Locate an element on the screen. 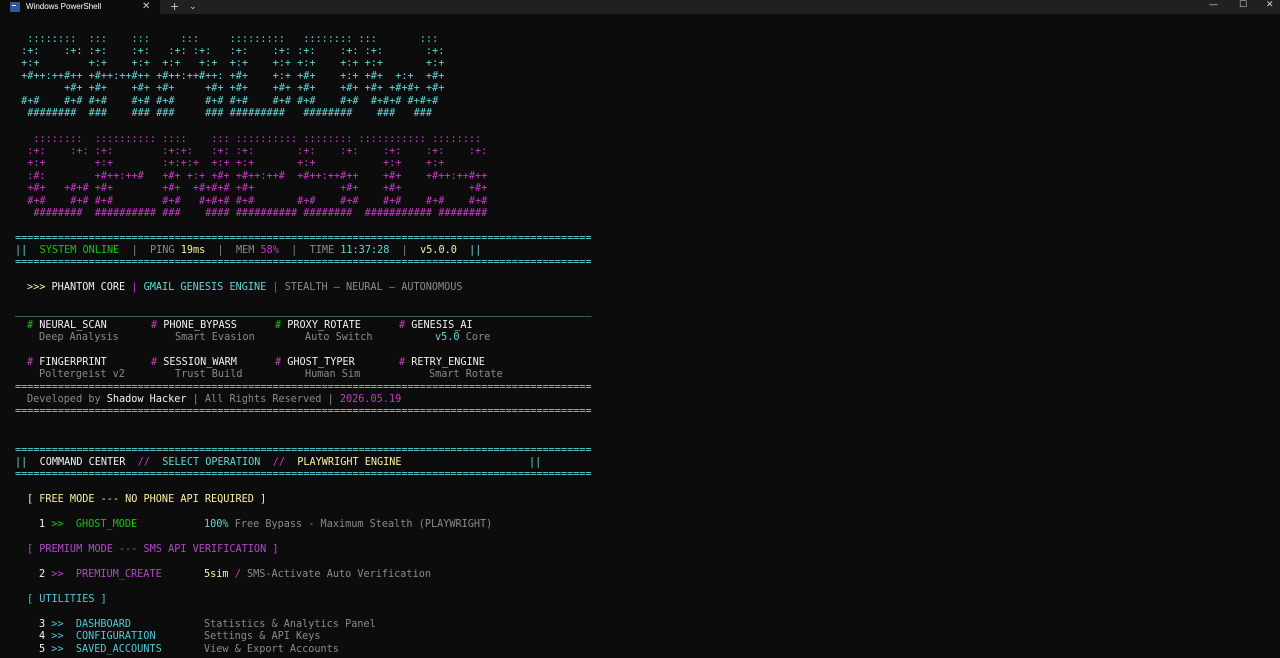 Image resolution: width=1280 pixels, height=658 pixels. tab-close-button: ✕ is located at coordinates (146, 7).